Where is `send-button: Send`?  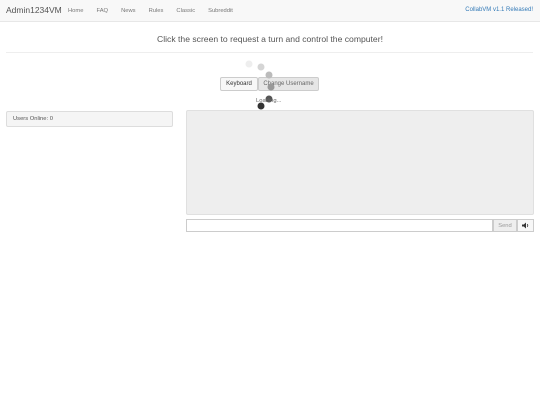 send-button: Send is located at coordinates (505, 225).